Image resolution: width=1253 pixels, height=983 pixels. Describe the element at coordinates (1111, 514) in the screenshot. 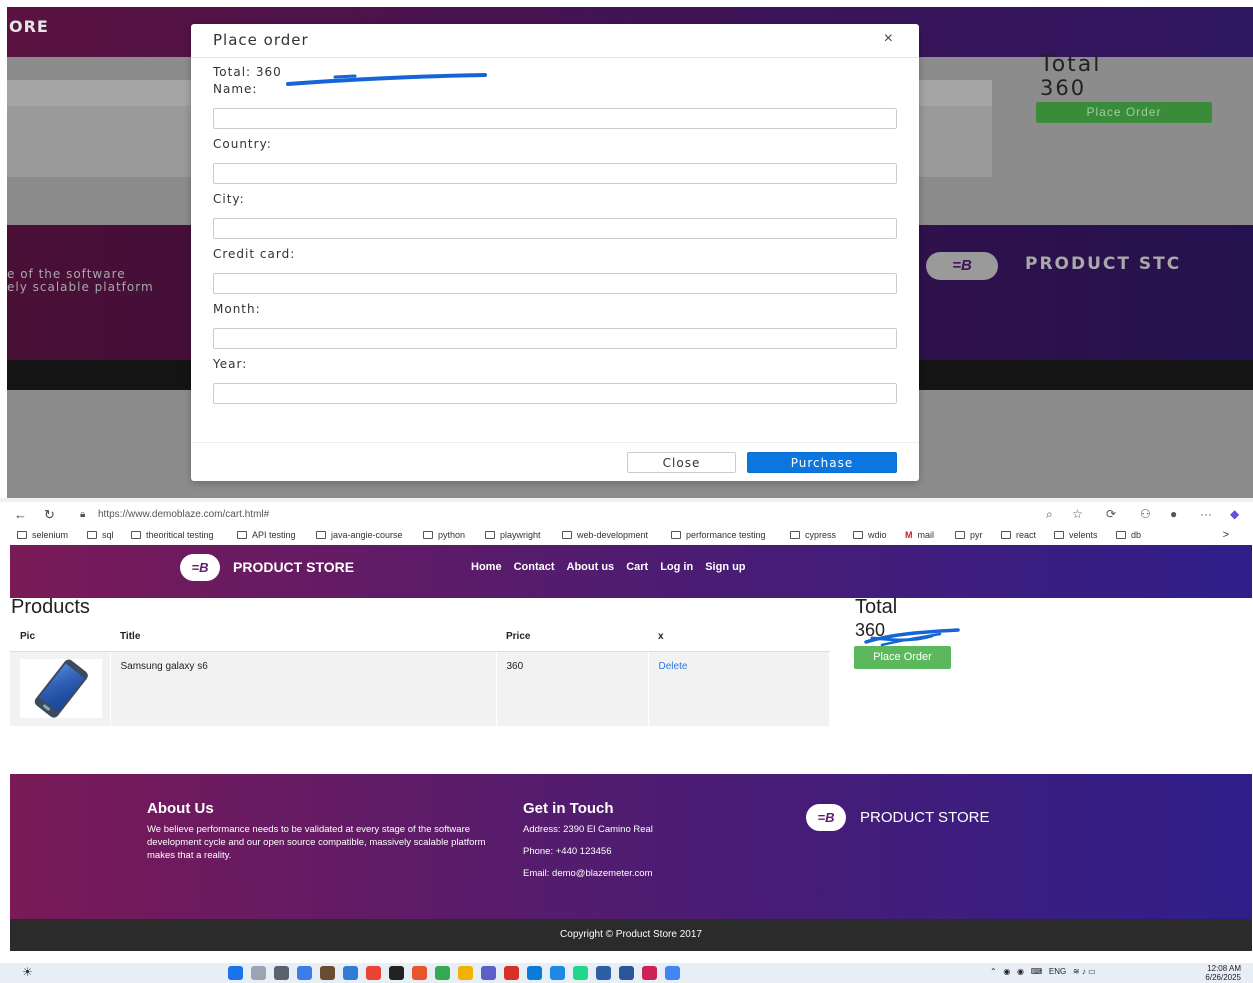

I see `sync-icon: ⟳` at that location.